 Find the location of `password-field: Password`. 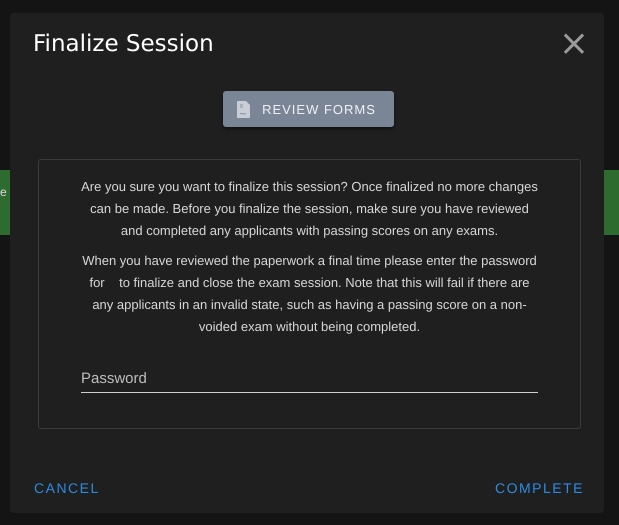

password-field: Password is located at coordinates (309, 379).